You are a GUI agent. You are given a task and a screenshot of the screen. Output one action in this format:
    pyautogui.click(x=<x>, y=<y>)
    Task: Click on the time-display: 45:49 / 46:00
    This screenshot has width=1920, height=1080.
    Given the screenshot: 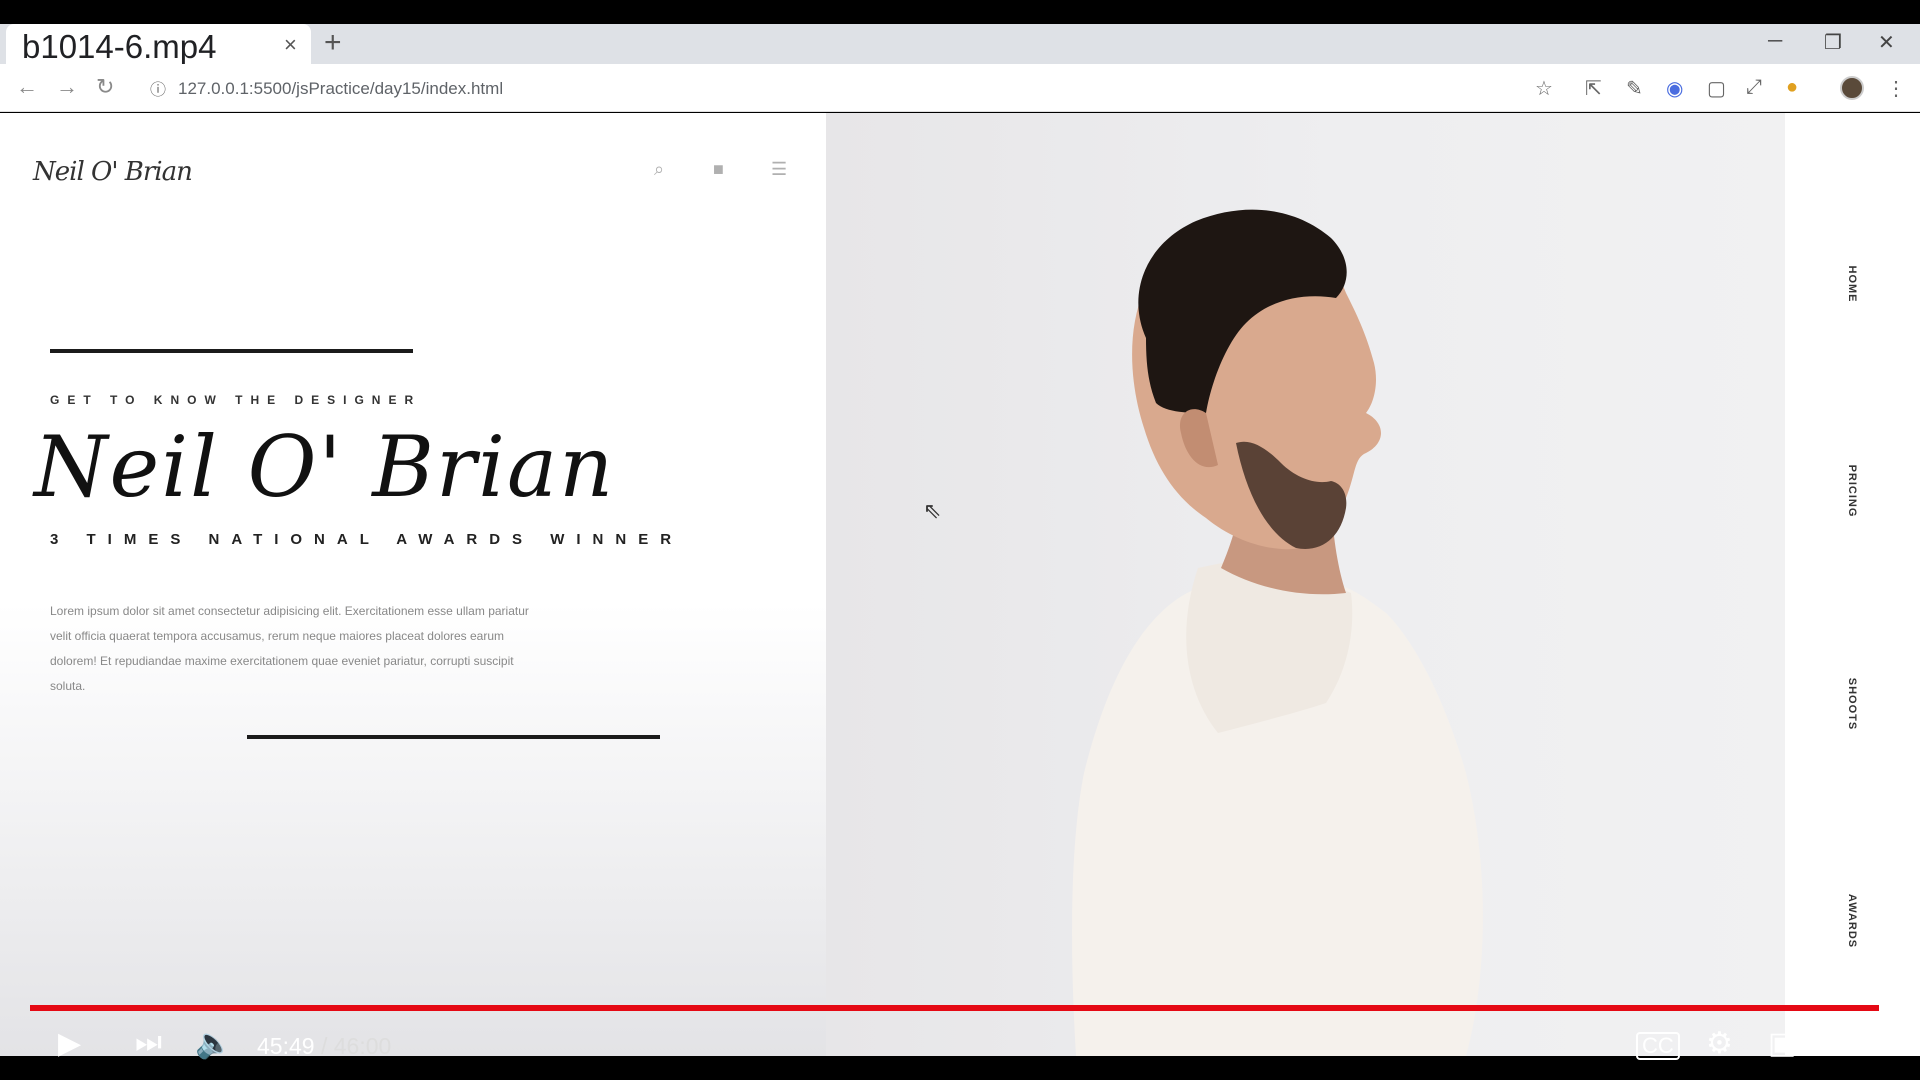 What is the action you would take?
    pyautogui.click(x=324, y=1046)
    